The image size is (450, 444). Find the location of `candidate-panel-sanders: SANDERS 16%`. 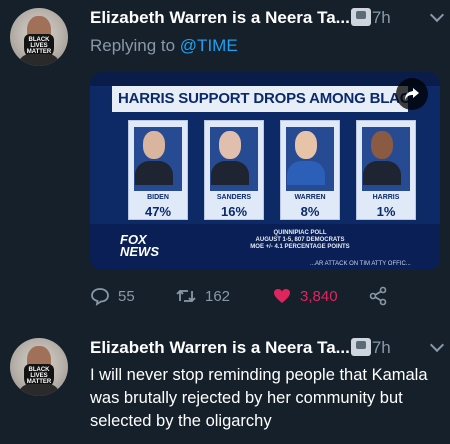

candidate-panel-sanders: SANDERS 16% is located at coordinates (234, 170).